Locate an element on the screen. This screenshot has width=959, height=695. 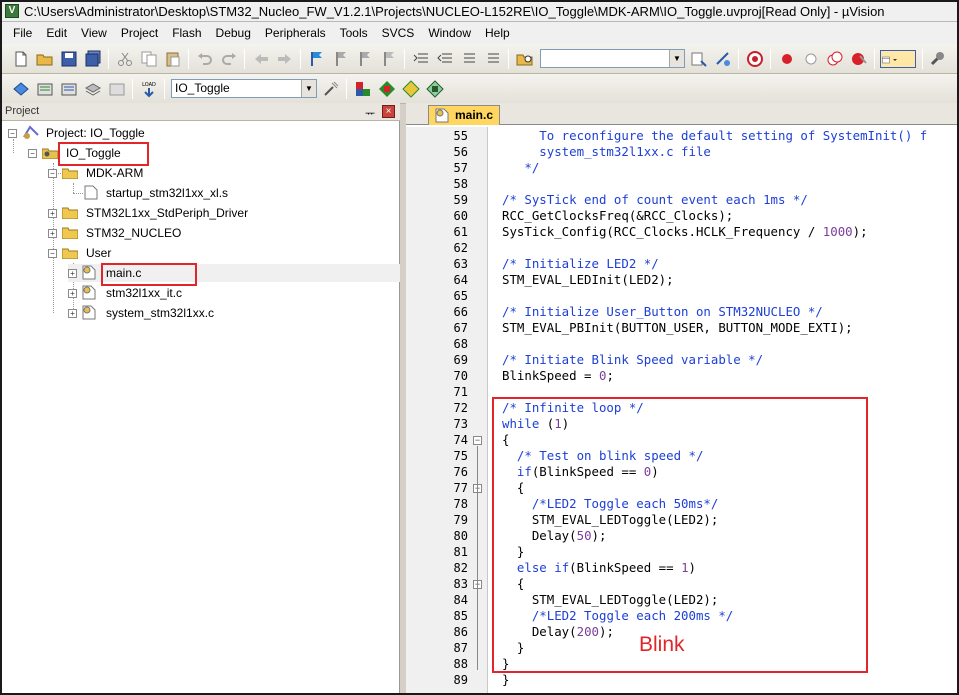
menu-tools: Tools is located at coordinates (354, 33).